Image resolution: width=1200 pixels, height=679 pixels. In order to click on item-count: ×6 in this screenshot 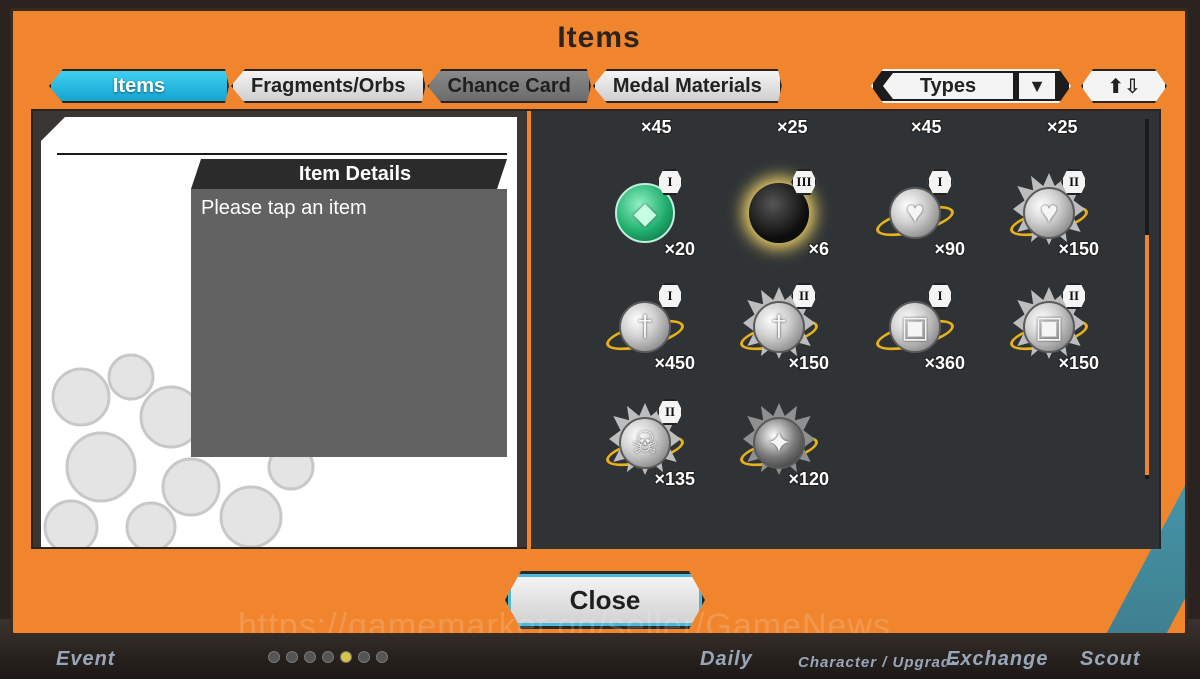, I will do `click(818, 249)`.